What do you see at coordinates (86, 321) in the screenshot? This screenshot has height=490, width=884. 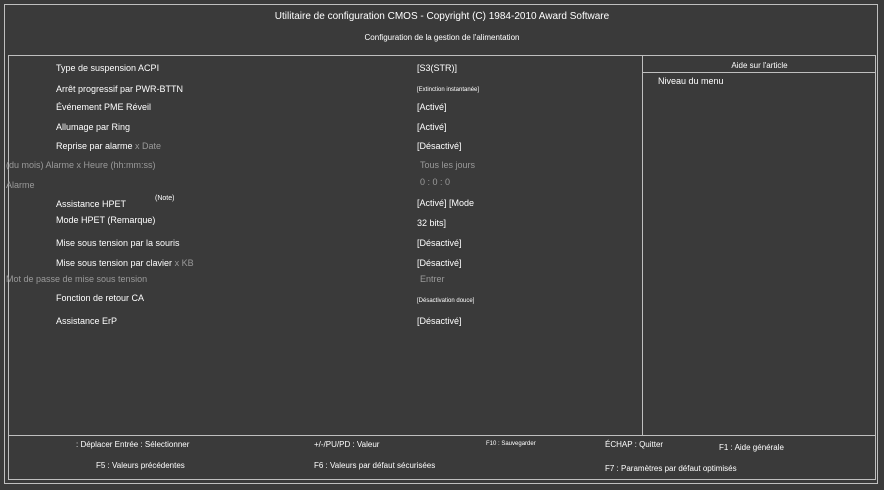 I see `erp-support-label: Assistance ErP` at bounding box center [86, 321].